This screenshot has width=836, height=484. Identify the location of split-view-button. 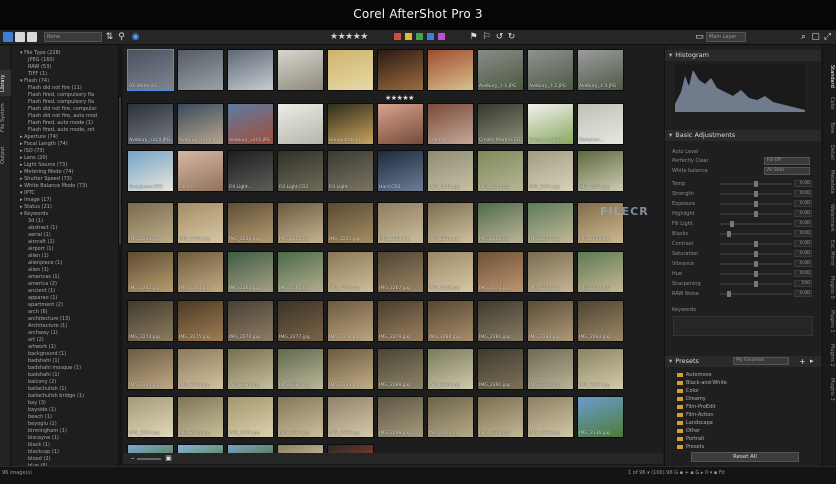
(20, 37).